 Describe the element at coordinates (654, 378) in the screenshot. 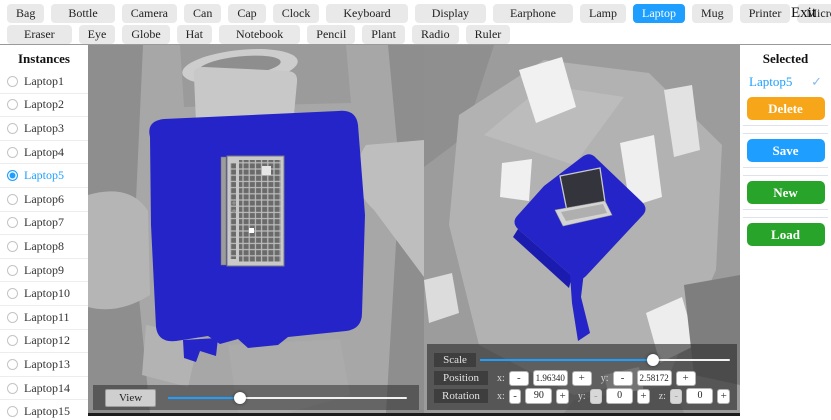

I see `position-y-value: 2.58172` at that location.